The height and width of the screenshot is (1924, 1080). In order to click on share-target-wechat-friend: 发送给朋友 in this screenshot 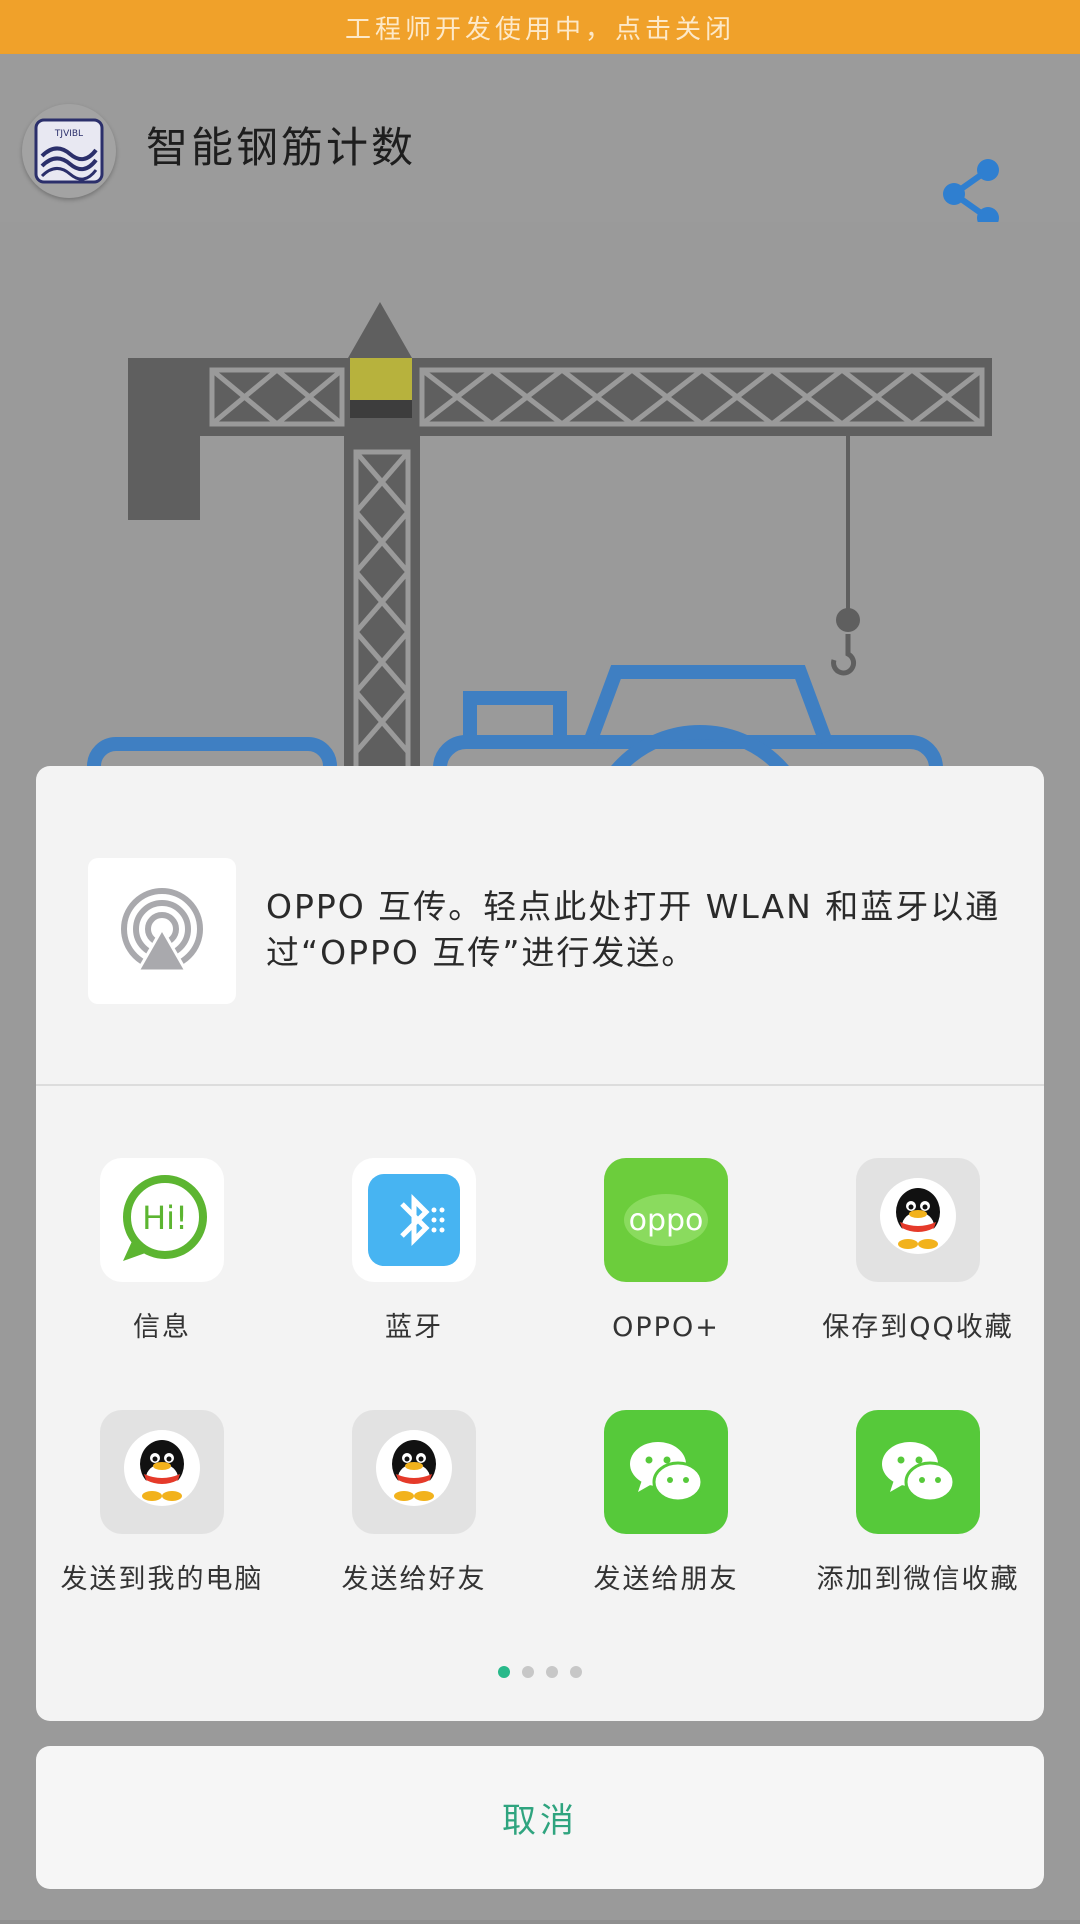, I will do `click(666, 1510)`.